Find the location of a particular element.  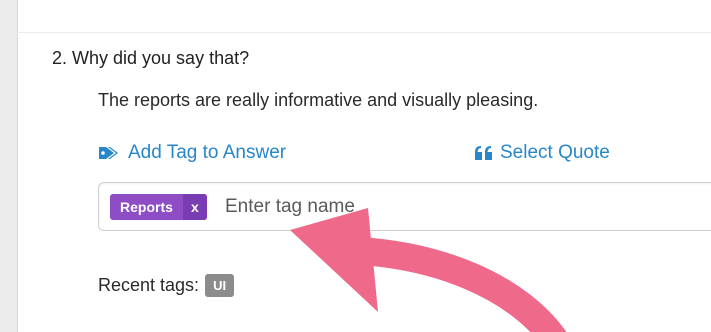

quote-left-icon is located at coordinates (484, 153).